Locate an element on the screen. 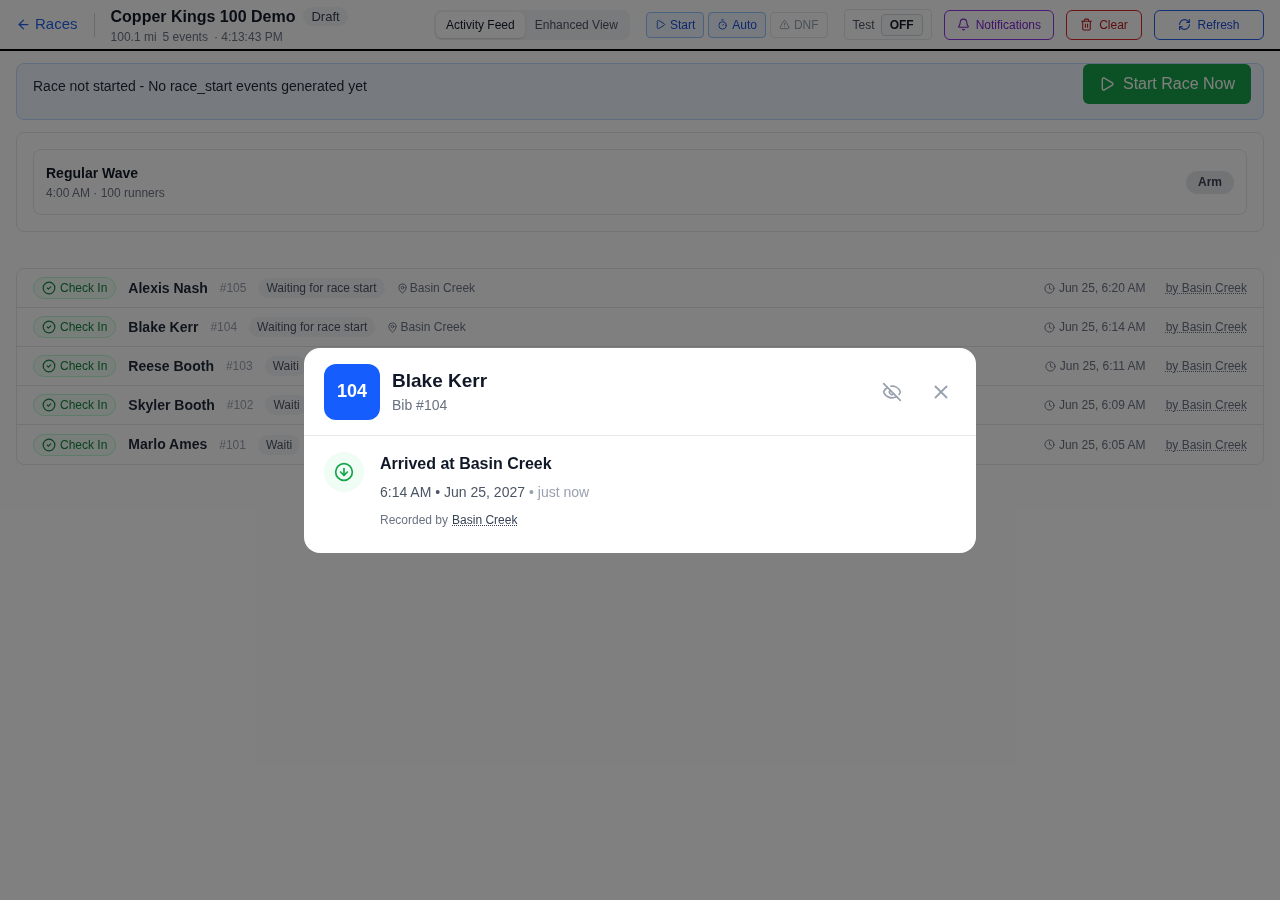 Image resolution: width=1280 pixels, height=900 pixels. event-time: Jun 25, 6:14 AM is located at coordinates (1094, 327).